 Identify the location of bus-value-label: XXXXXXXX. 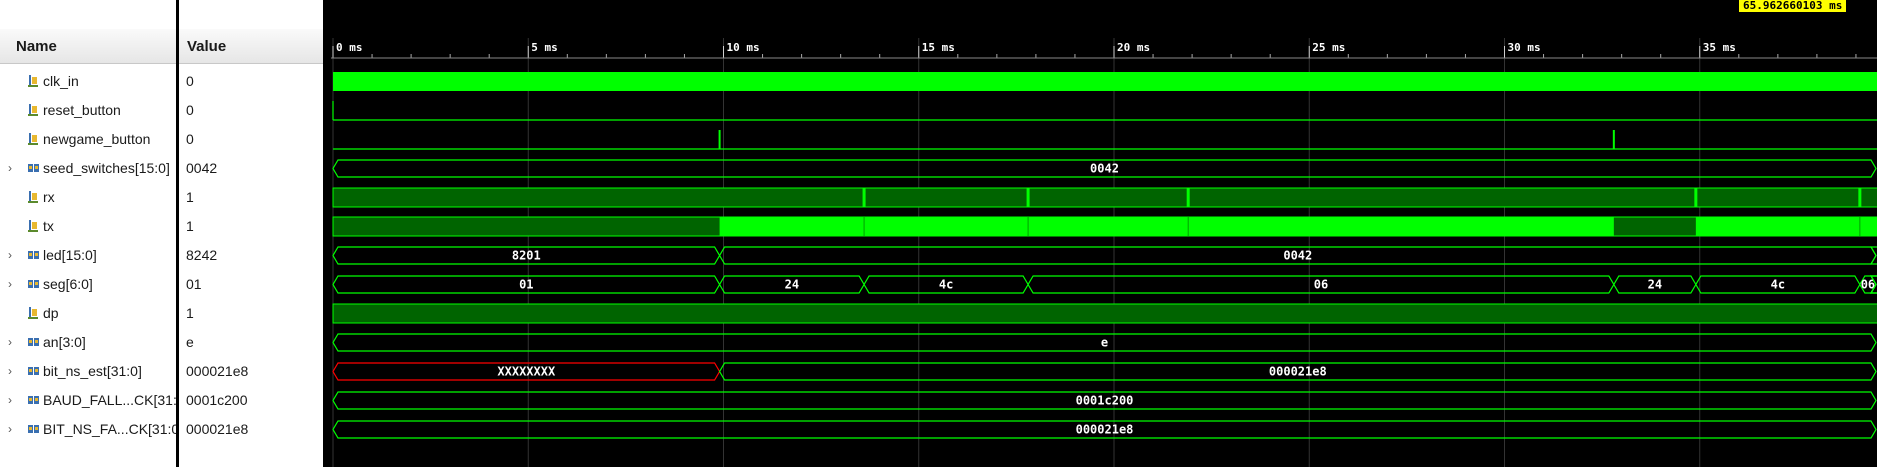
(526, 372).